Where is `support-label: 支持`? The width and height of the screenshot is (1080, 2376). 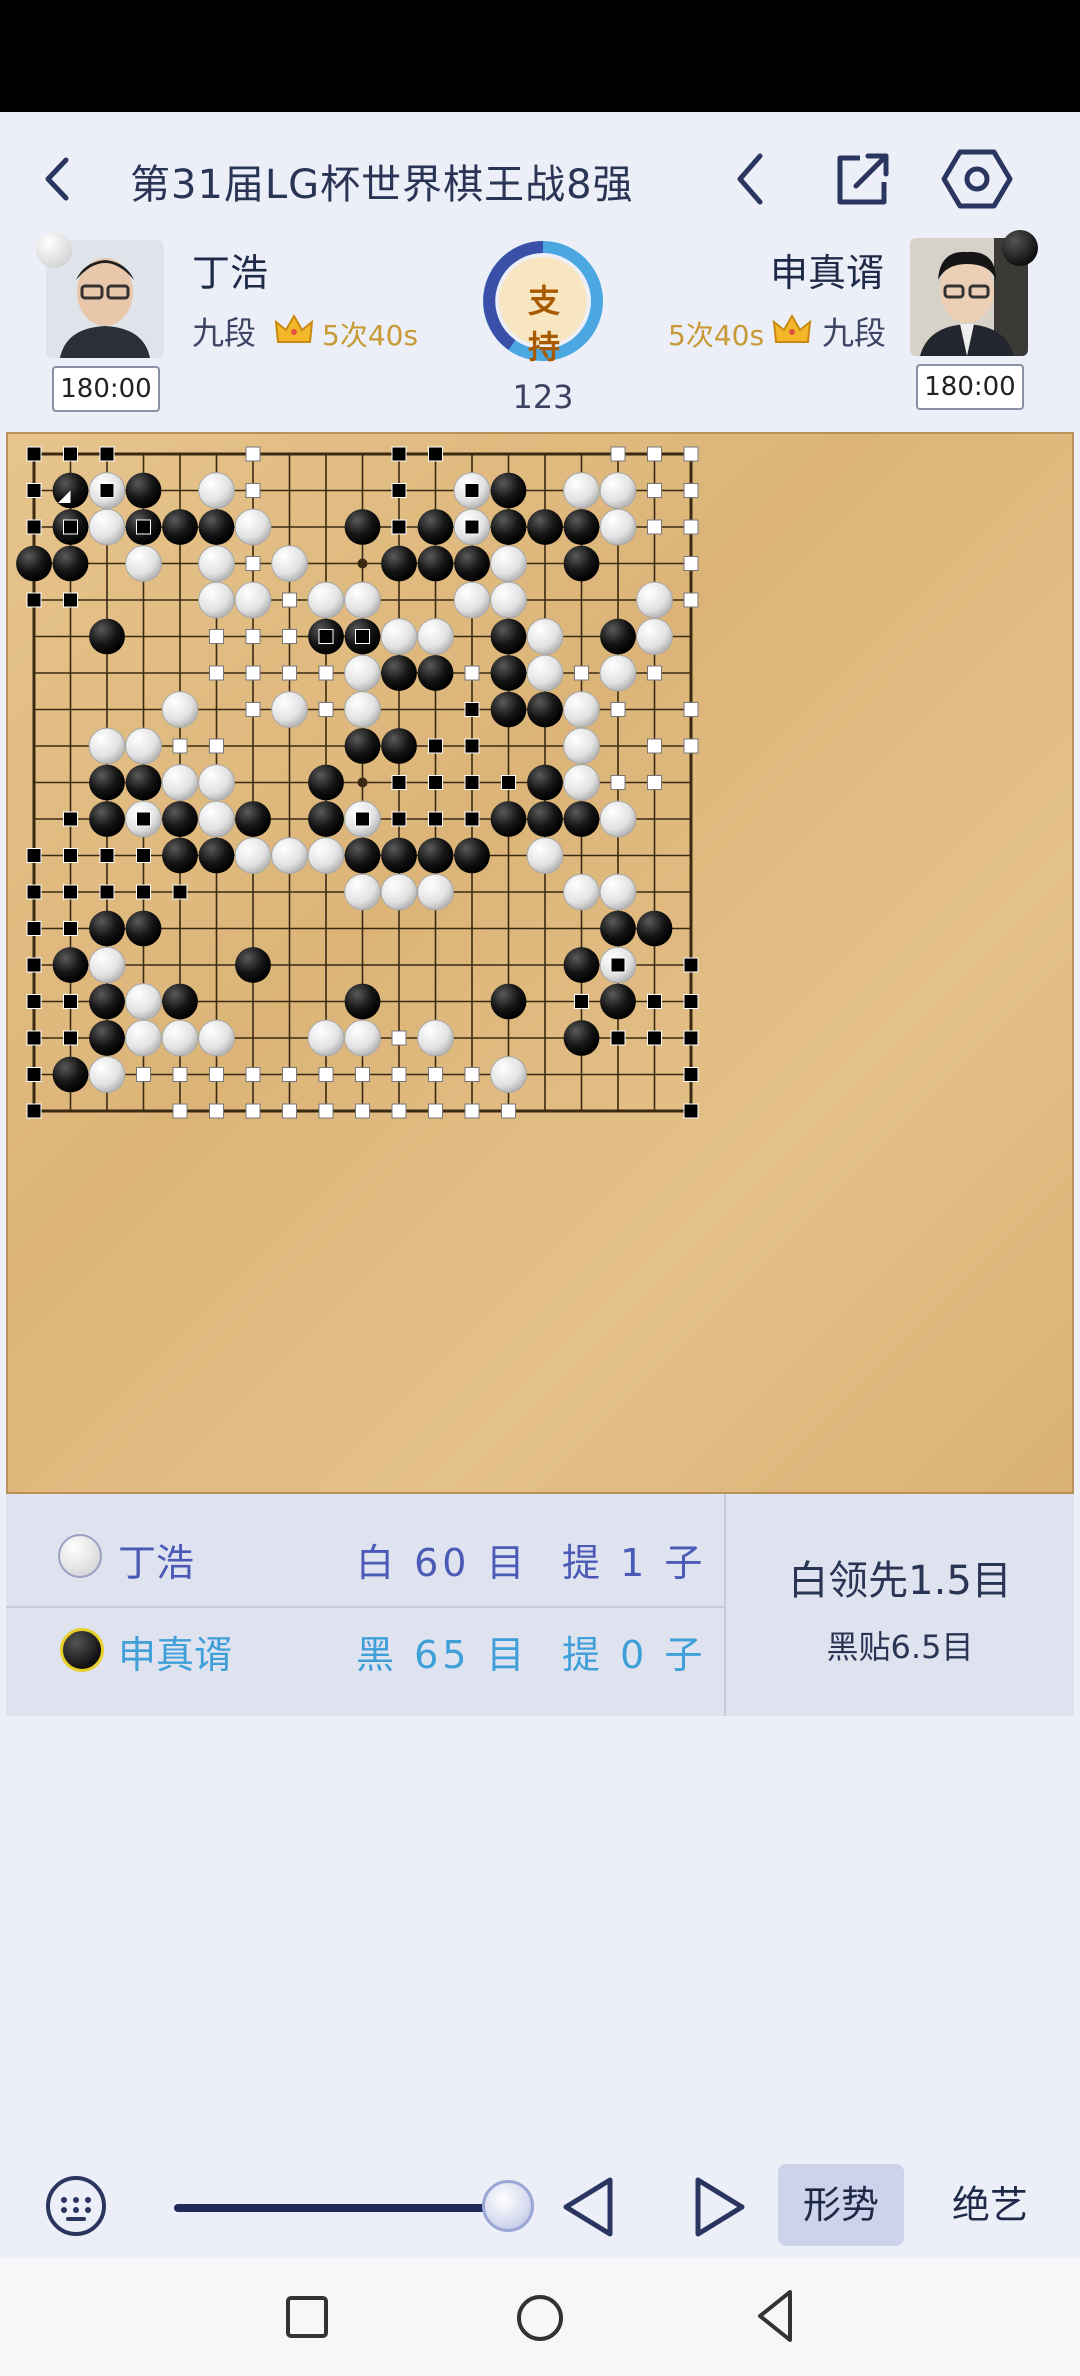 support-label: 支持 is located at coordinates (544, 322).